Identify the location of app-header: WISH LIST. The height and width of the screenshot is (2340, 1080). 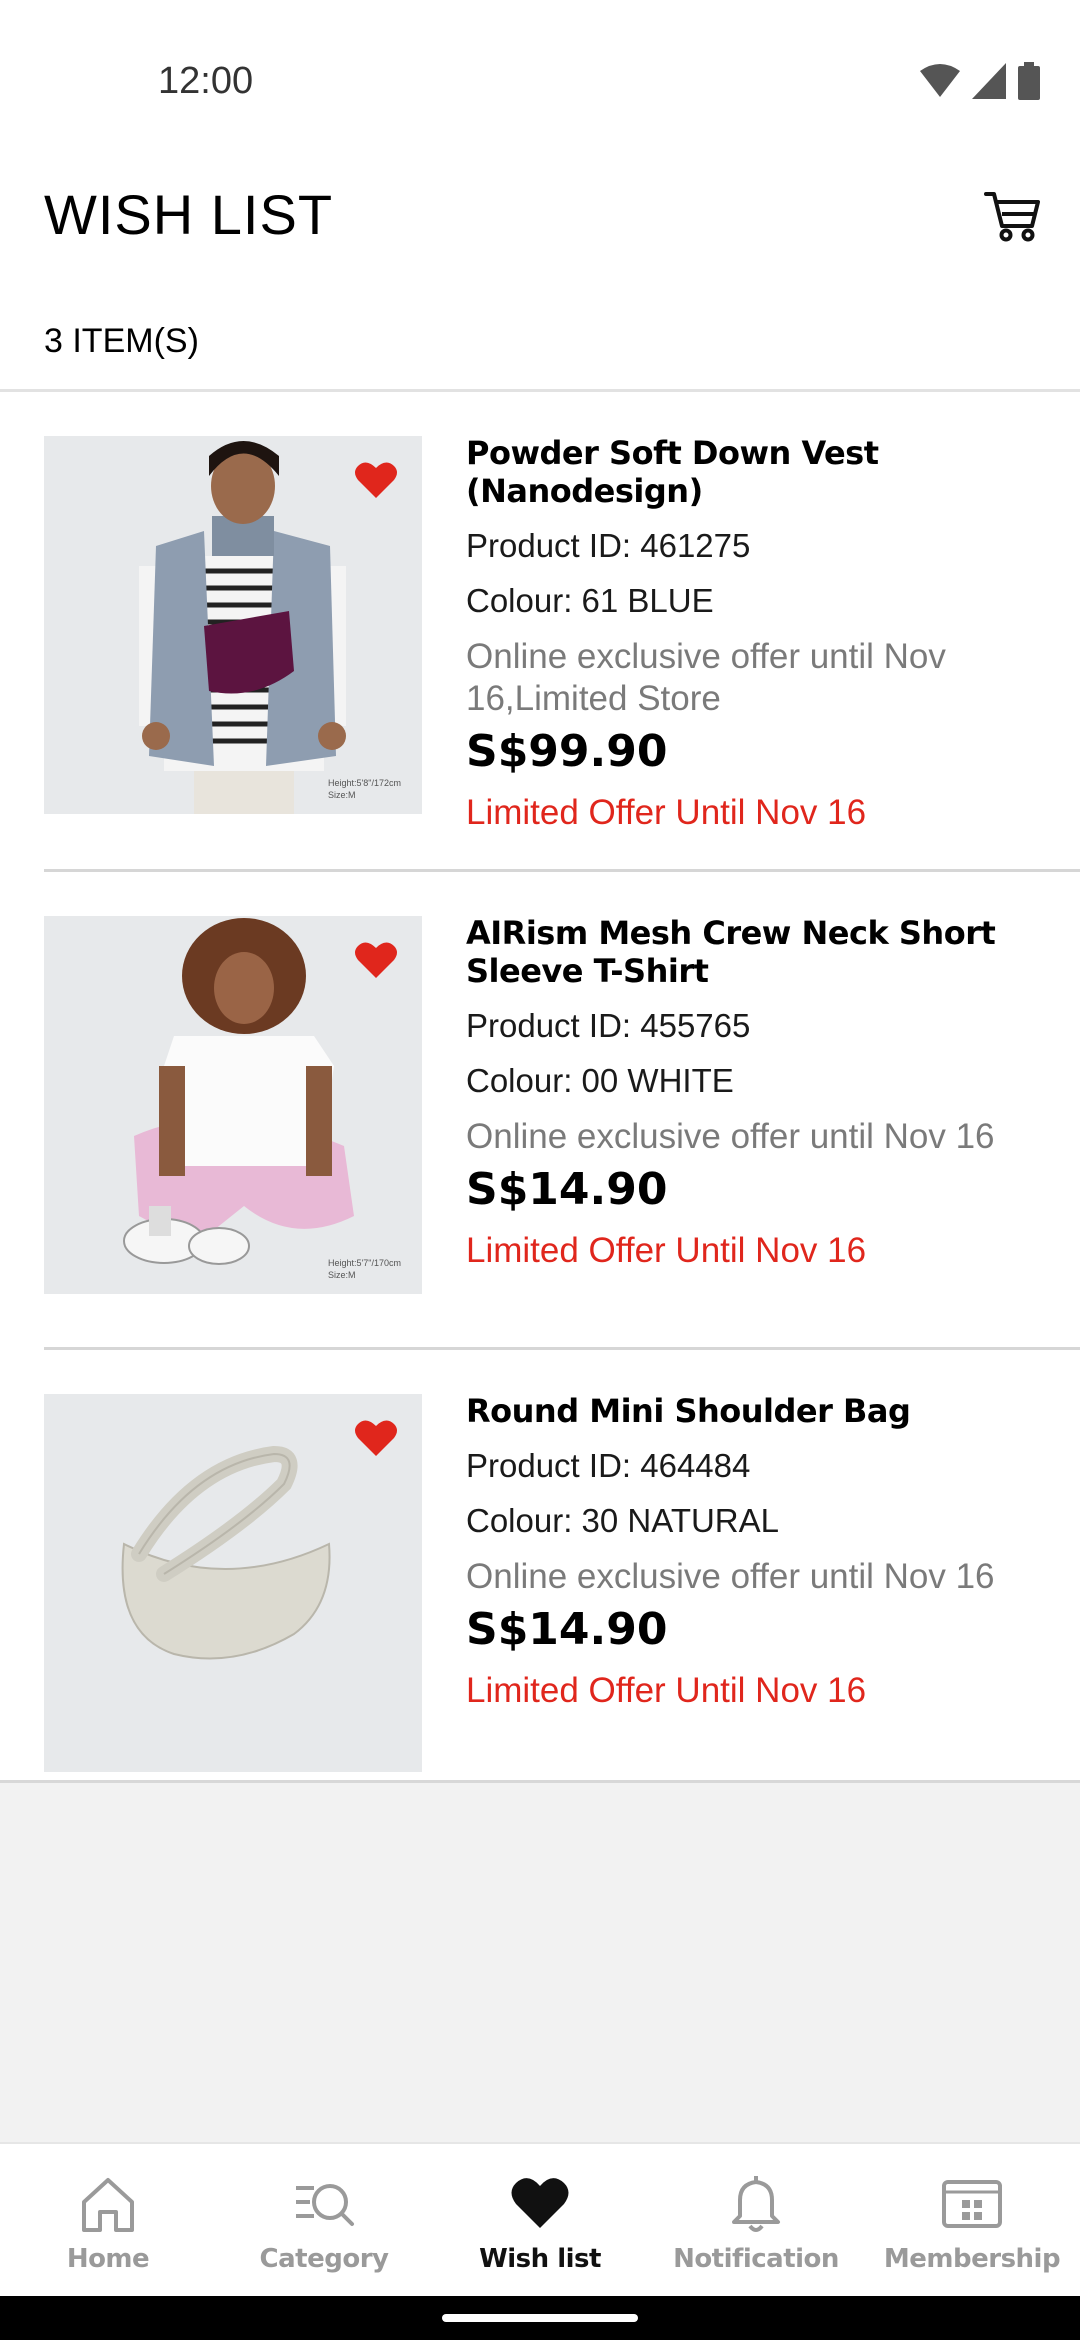
(540, 230).